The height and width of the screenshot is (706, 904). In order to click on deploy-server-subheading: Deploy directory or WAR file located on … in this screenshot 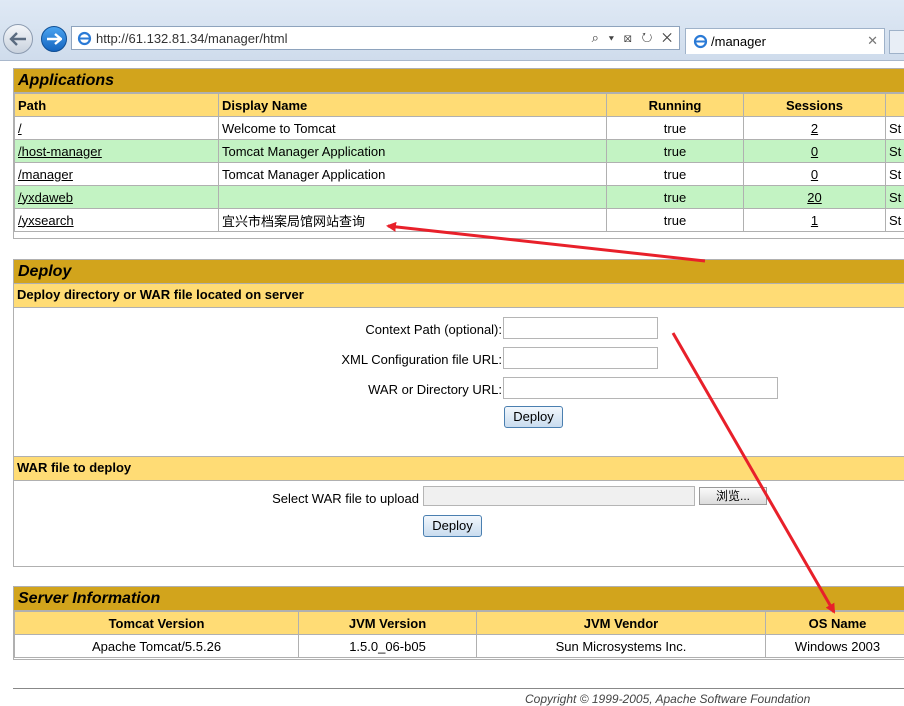, I will do `click(459, 296)`.